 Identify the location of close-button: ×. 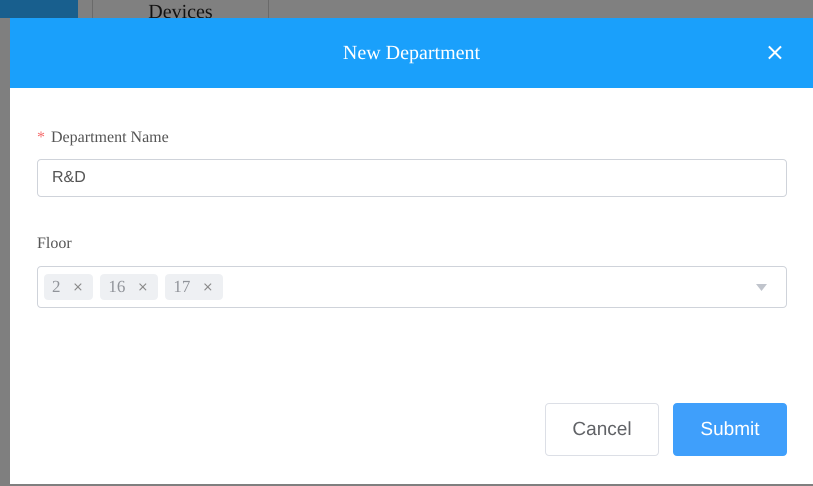
(774, 52).